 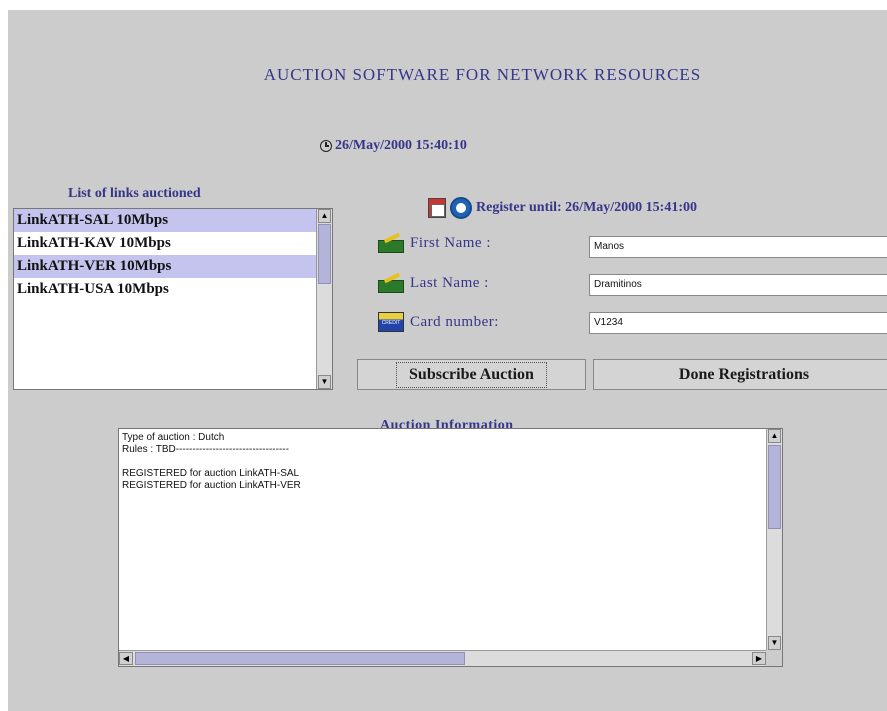 I want to click on last-name-row: Last Name :, so click(x=433, y=284).